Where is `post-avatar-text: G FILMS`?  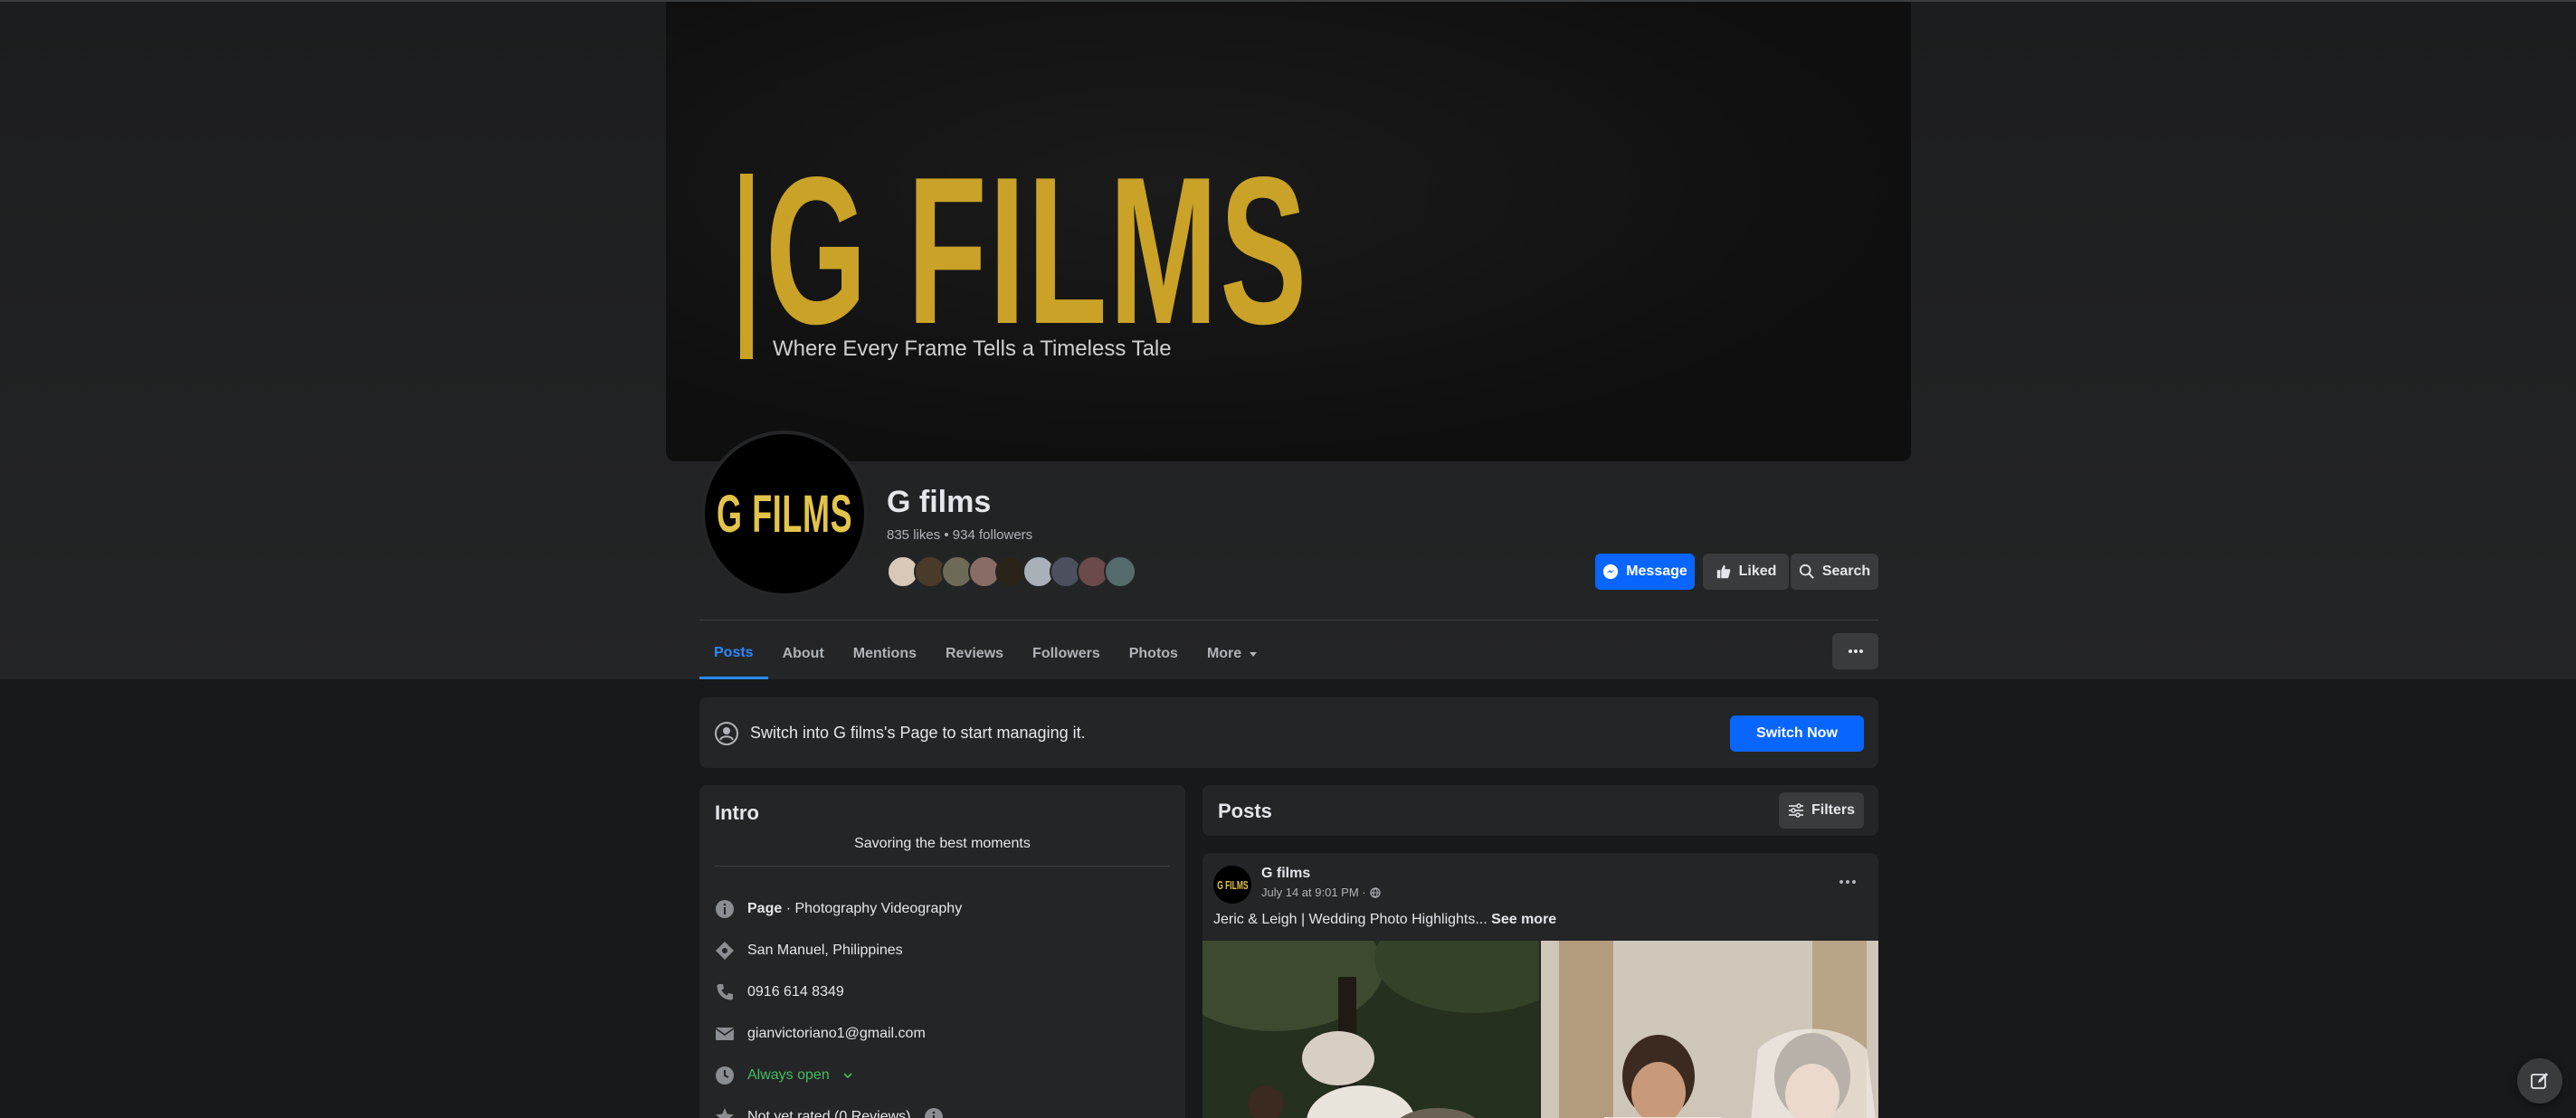 post-avatar-text: G FILMS is located at coordinates (1232, 884).